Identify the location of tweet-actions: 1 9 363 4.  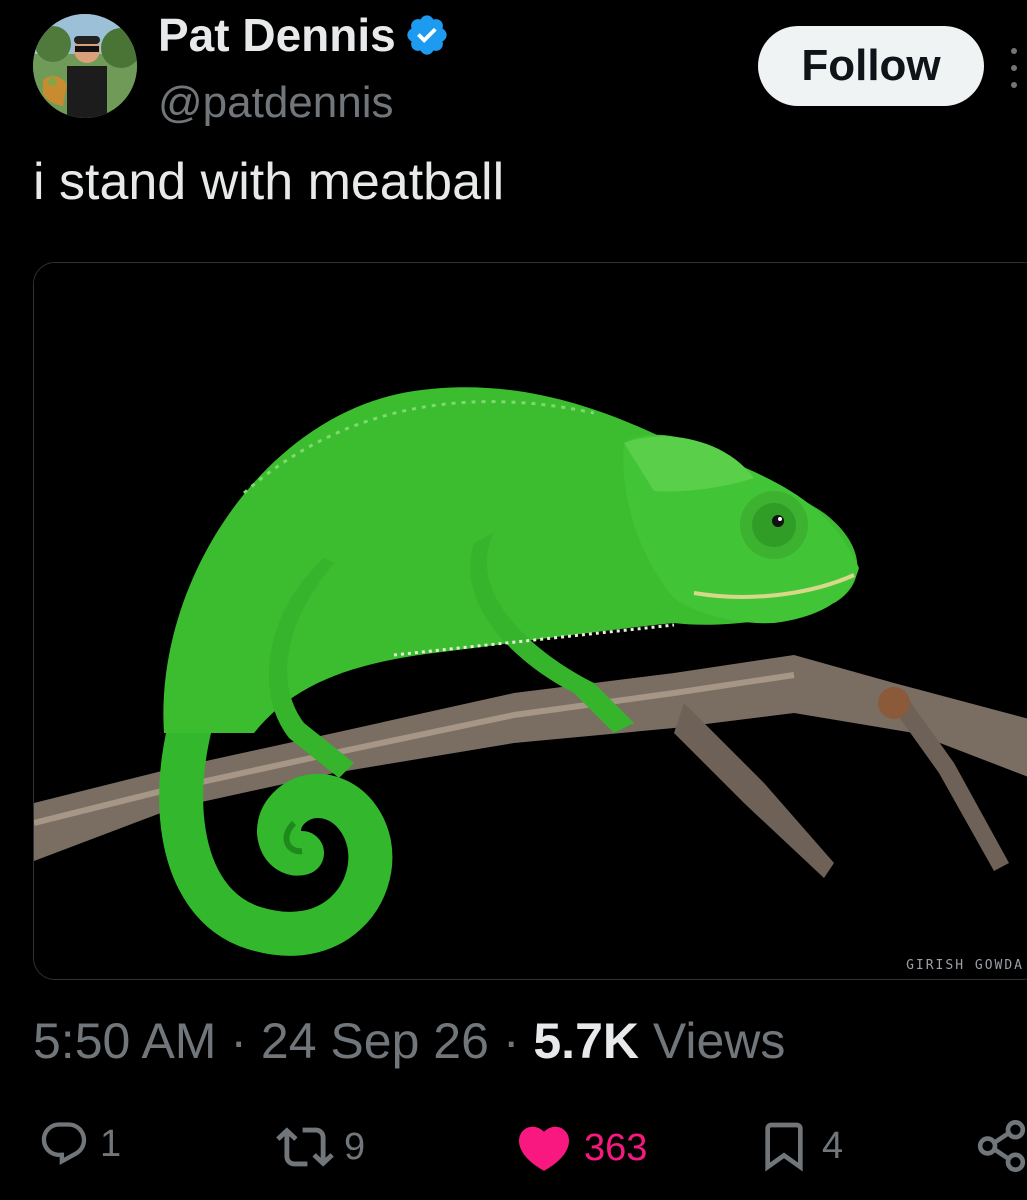
(513, 1153).